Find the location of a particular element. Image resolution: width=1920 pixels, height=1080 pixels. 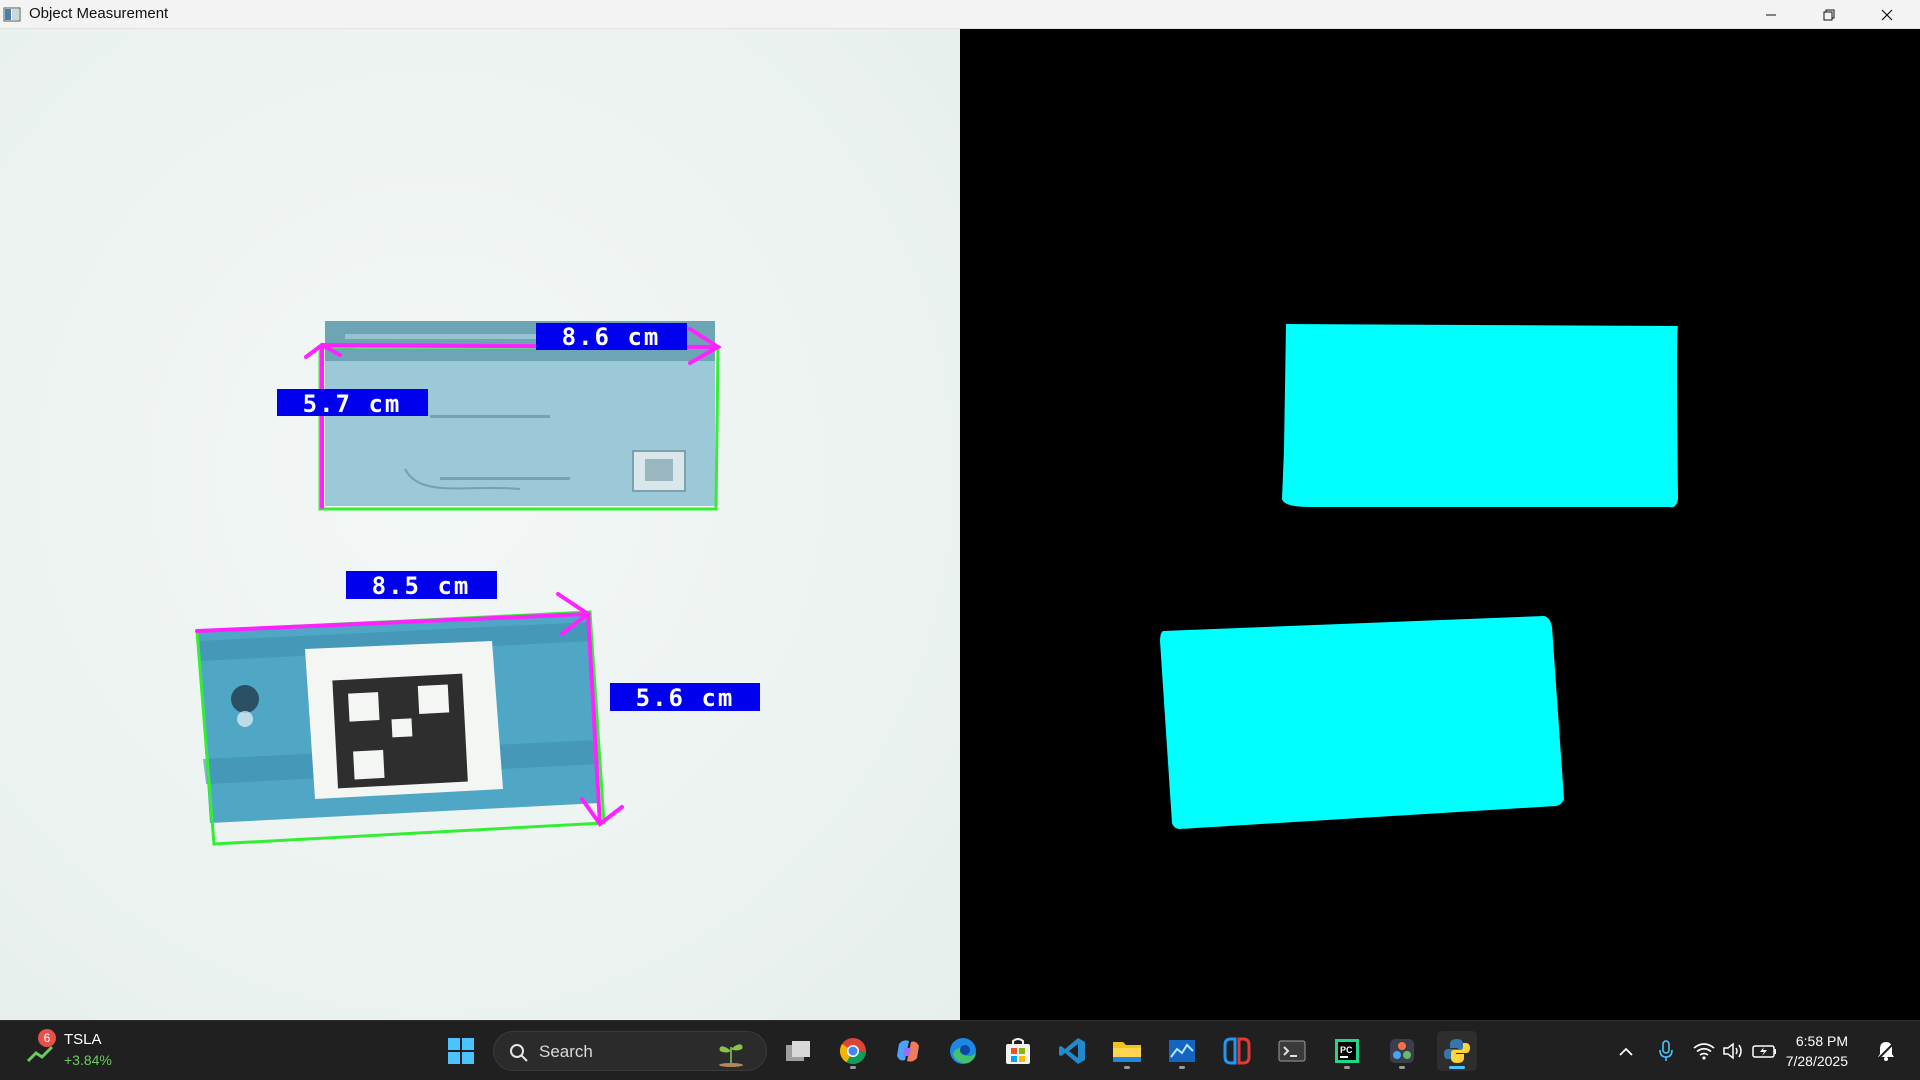

chrome-icon is located at coordinates (853, 1051).